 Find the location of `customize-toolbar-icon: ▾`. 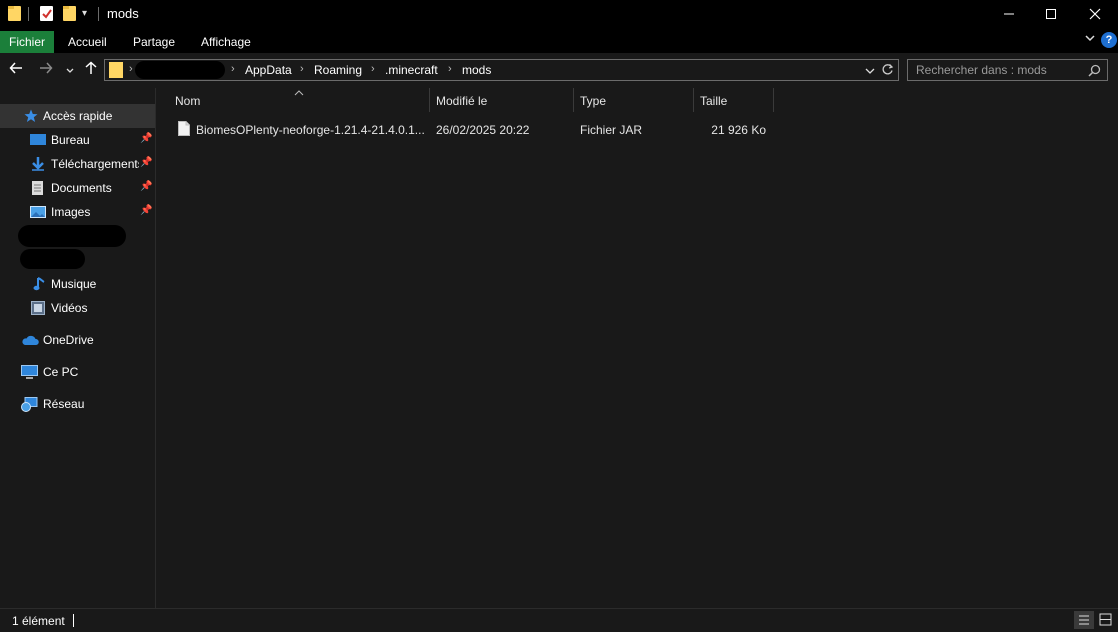

customize-toolbar-icon: ▾ is located at coordinates (84, 13).